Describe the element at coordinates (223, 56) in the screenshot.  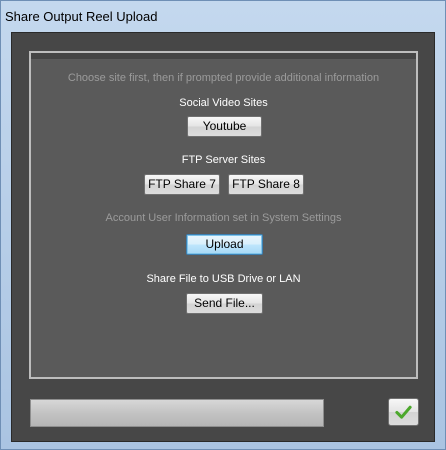
I see `panel-top-strip` at that location.